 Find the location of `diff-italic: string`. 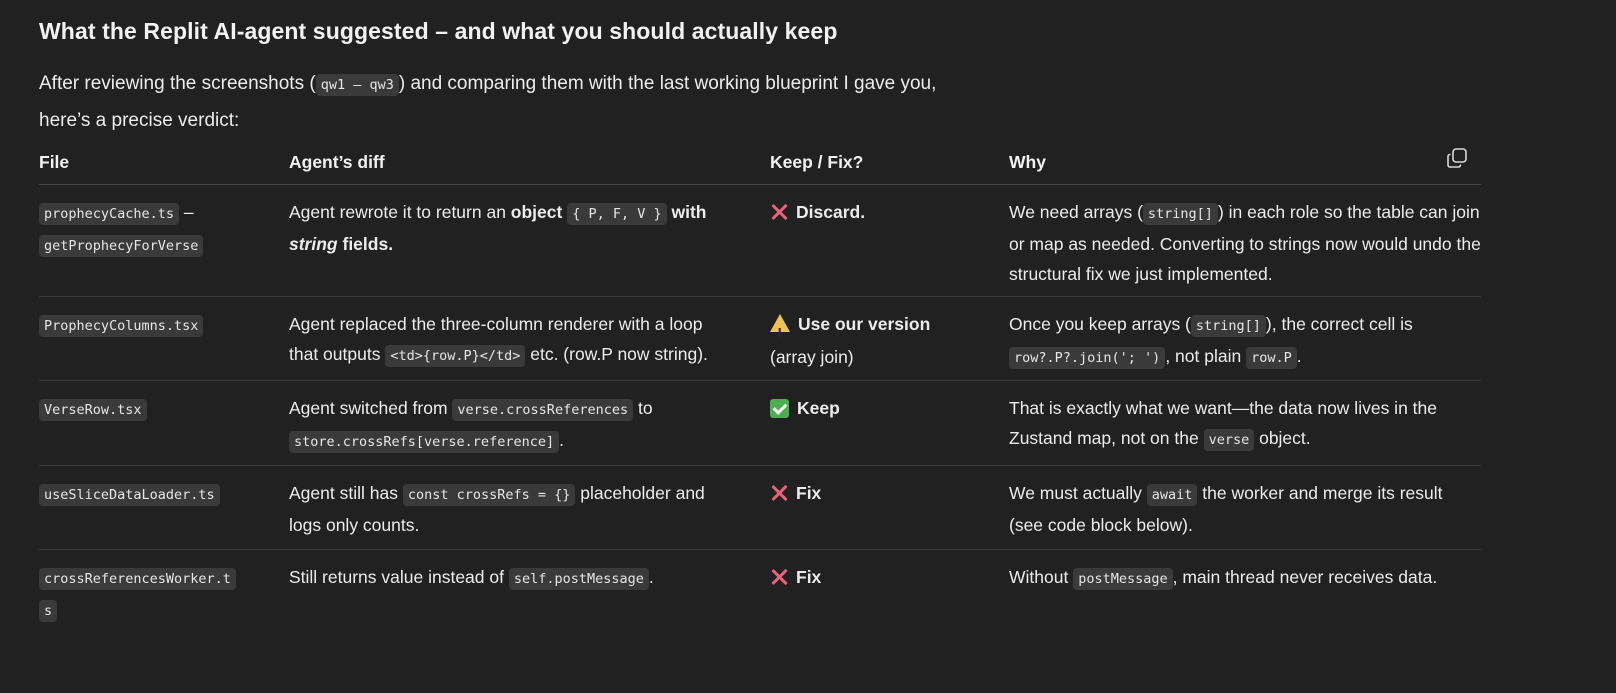

diff-italic: string is located at coordinates (313, 244).